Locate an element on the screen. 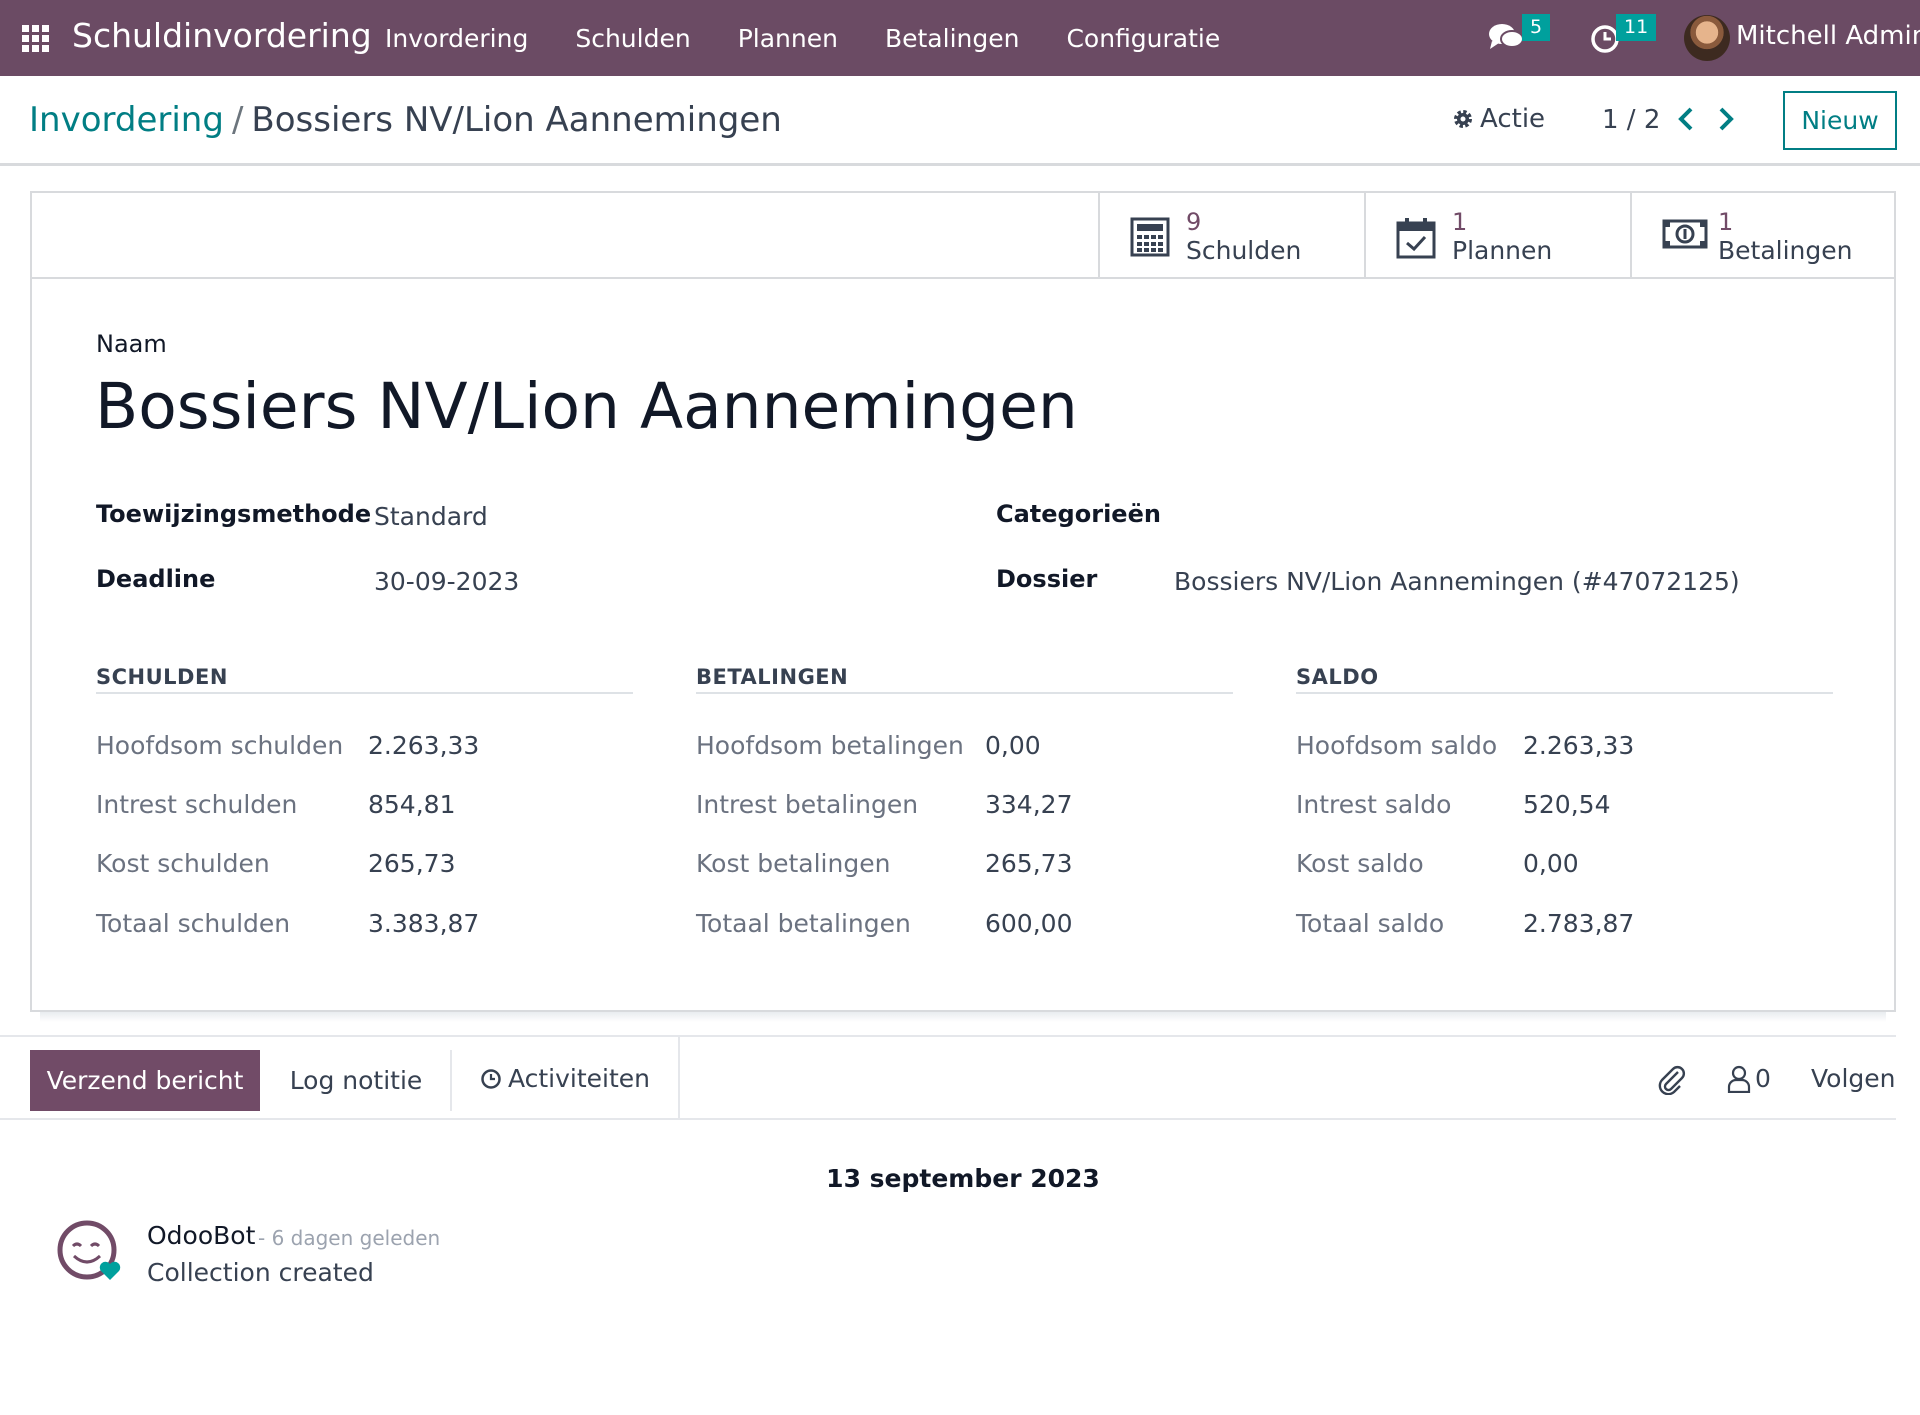 The height and width of the screenshot is (1415, 1920). send-message-button: Verzend bericht is located at coordinates (145, 1080).